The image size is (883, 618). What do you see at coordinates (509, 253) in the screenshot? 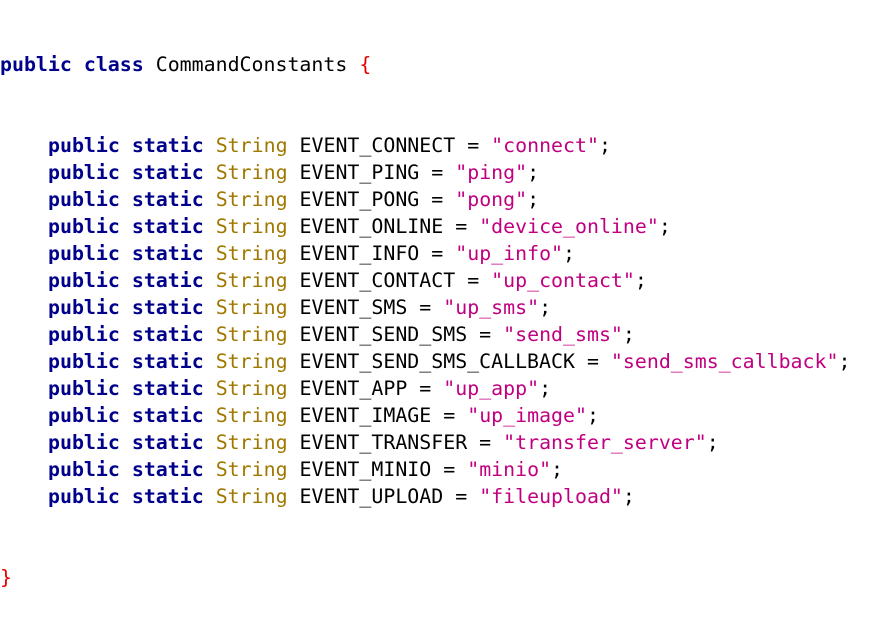
I see `string-literal: "up_info"` at bounding box center [509, 253].